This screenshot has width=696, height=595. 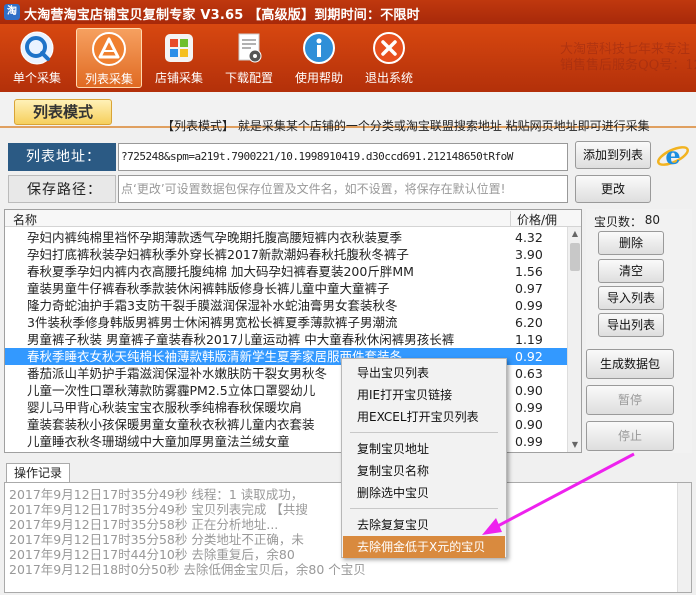 What do you see at coordinates (529, 373) in the screenshot?
I see `product-price: 0.63` at bounding box center [529, 373].